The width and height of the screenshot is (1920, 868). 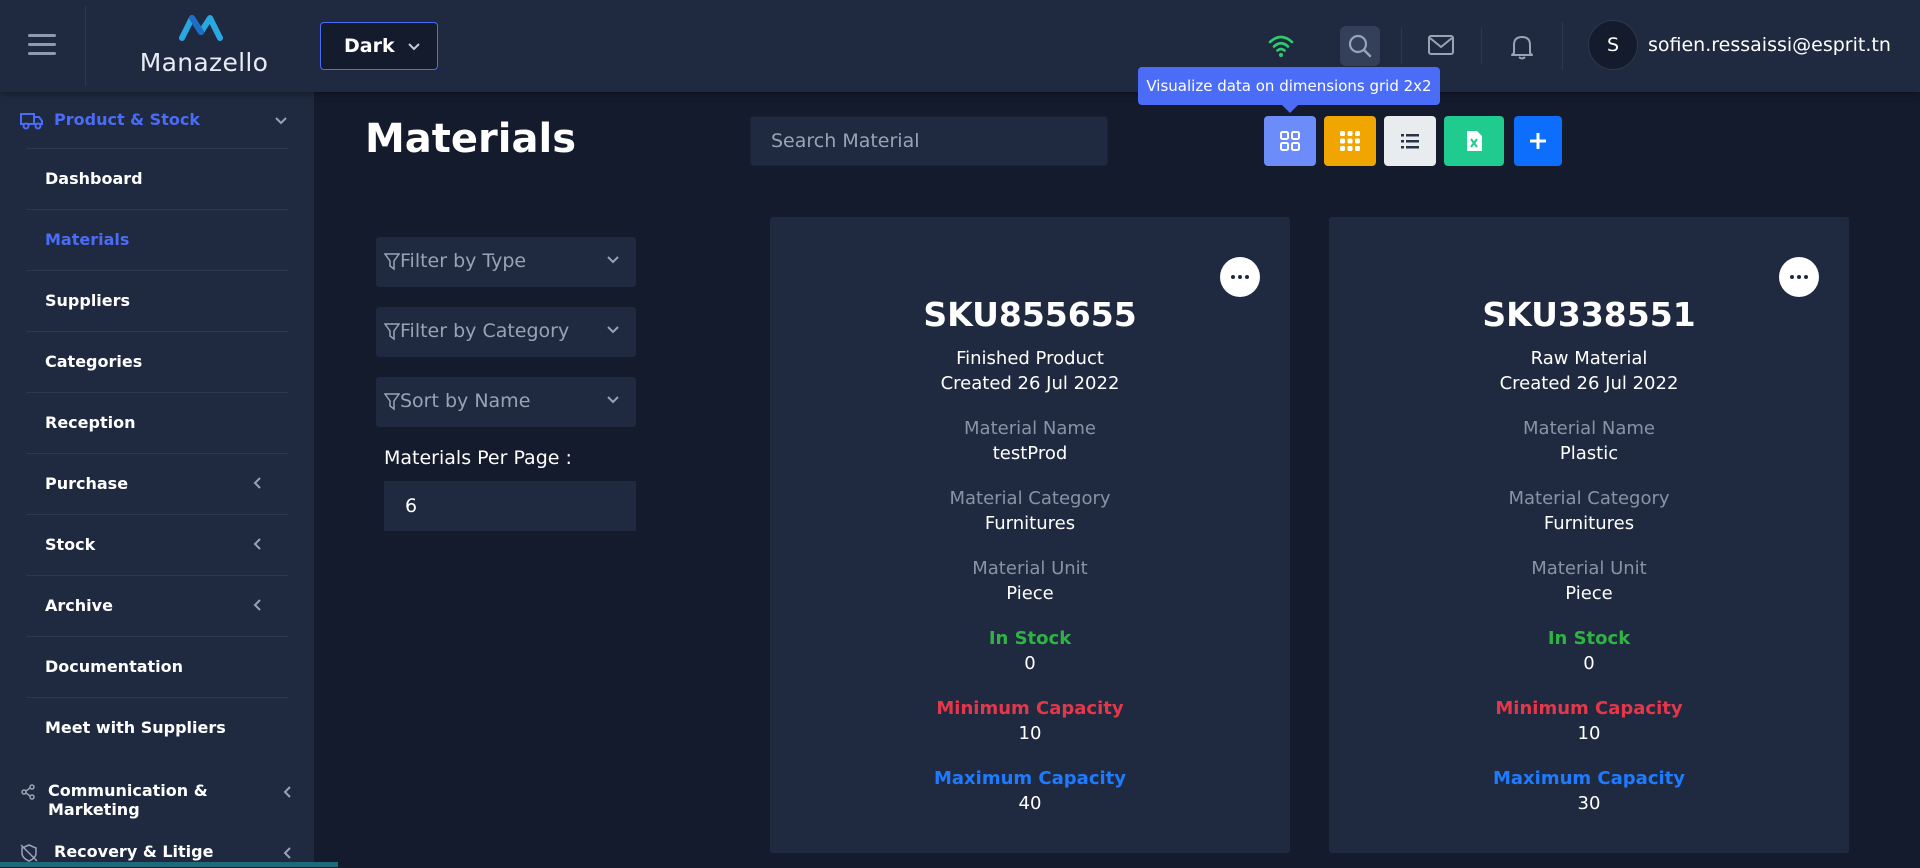 I want to click on theme-select: Dark, so click(x=379, y=46).